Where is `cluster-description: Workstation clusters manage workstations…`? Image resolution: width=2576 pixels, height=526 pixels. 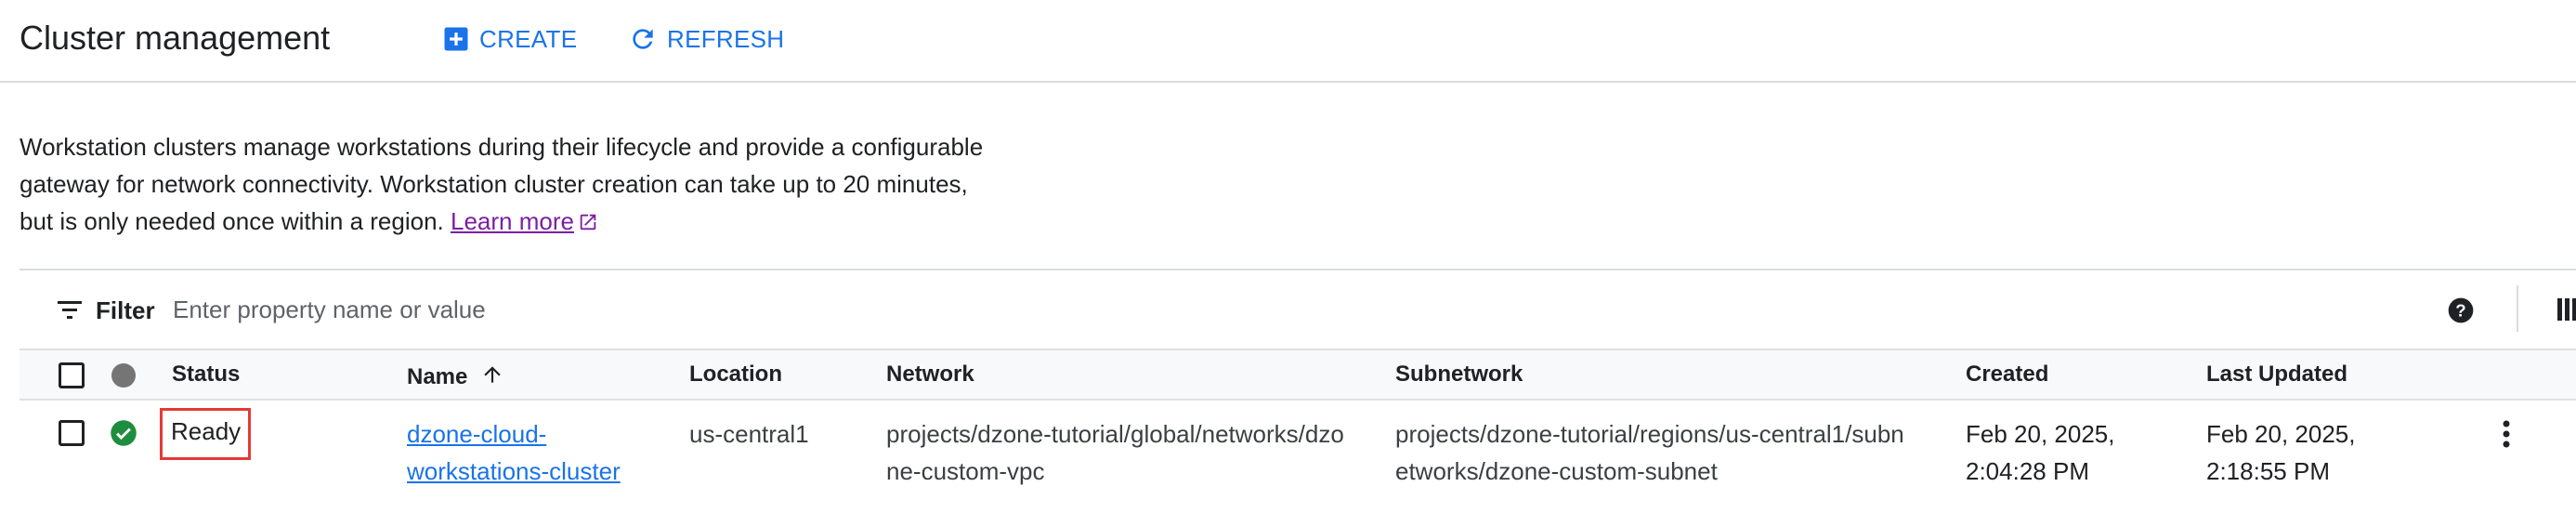
cluster-description: Workstation clusters manage workstations… is located at coordinates (503, 185).